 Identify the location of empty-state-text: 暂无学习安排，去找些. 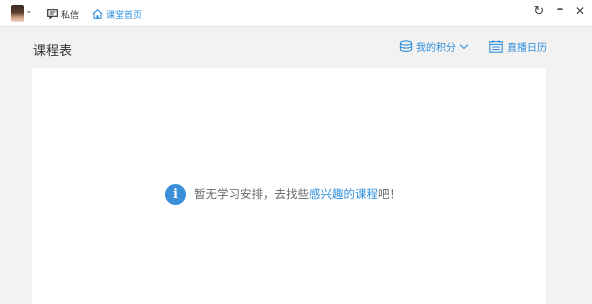
(251, 194).